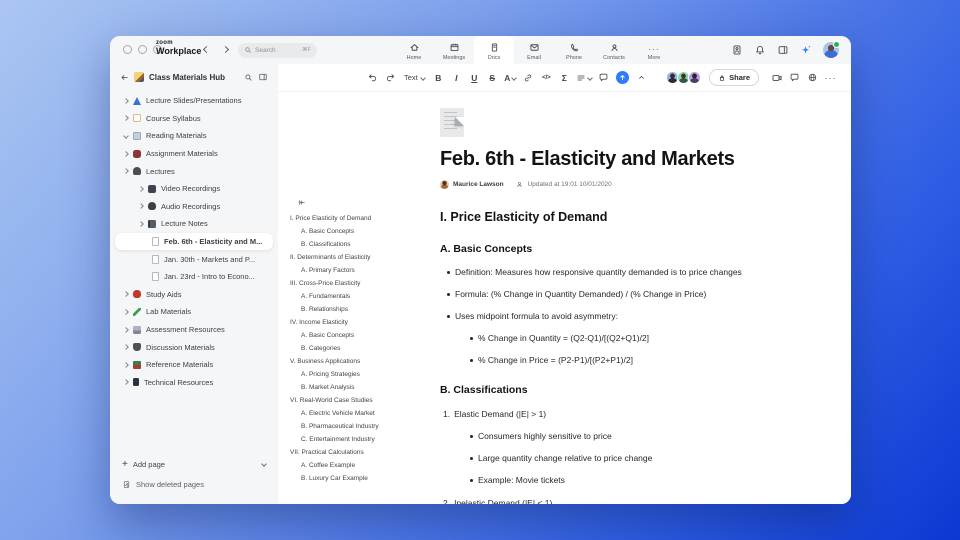 Image resolution: width=960 pixels, height=540 pixels. I want to click on tab-phone: Phone, so click(574, 50).